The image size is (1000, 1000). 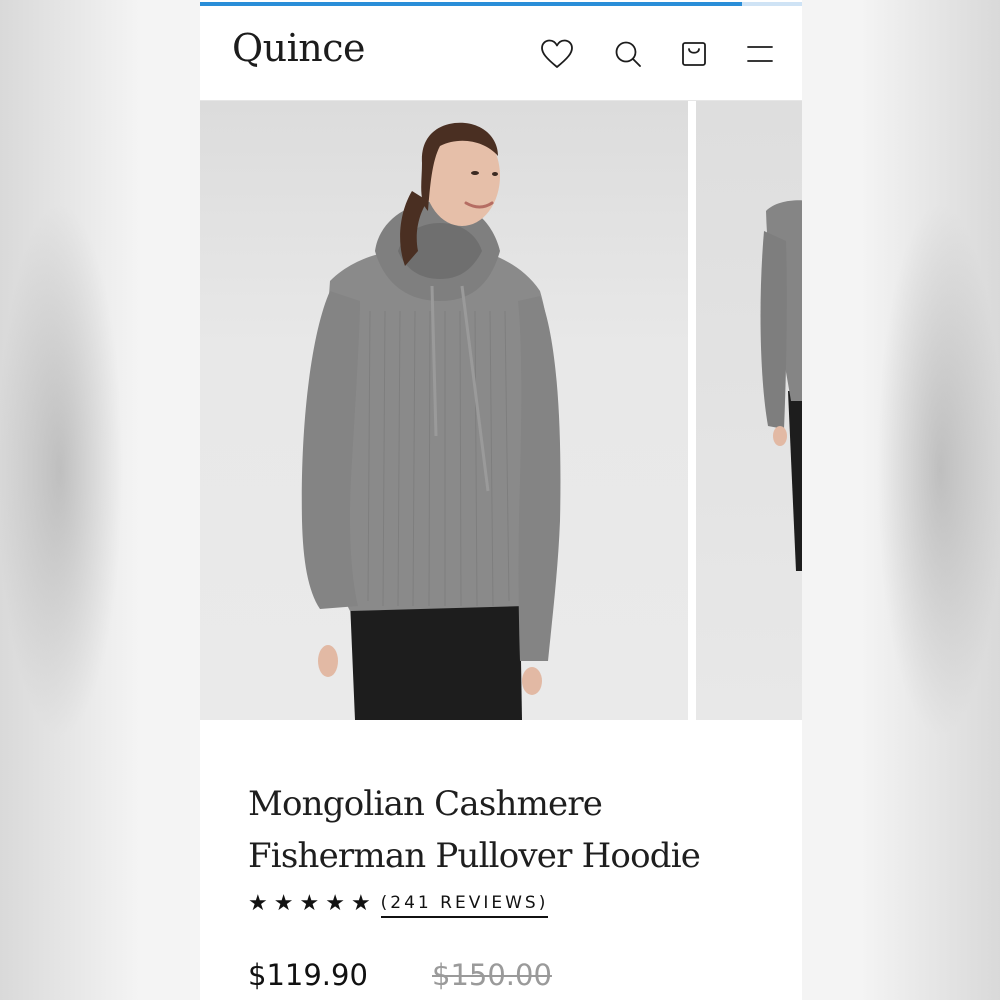 I want to click on sale-price: $119.90, so click(x=308, y=975).